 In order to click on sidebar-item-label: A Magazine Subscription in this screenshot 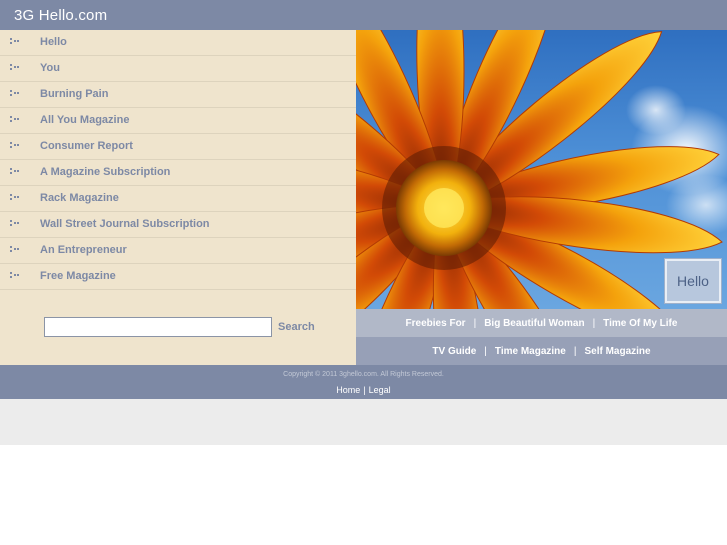, I will do `click(105, 172)`.